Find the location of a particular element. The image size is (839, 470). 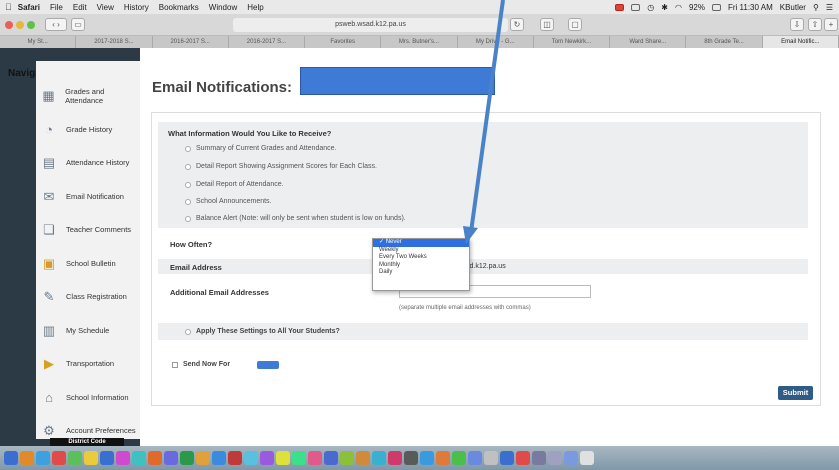

annotation-arrow-icon is located at coordinates (484, 122).